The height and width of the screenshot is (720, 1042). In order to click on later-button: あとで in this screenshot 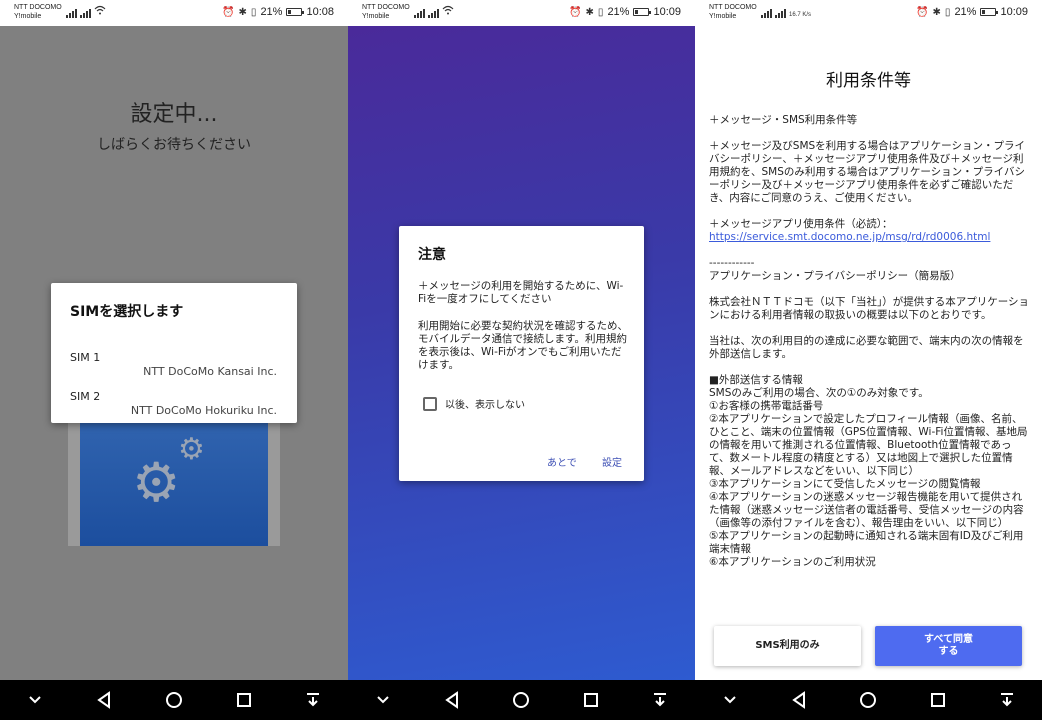, I will do `click(562, 461)`.